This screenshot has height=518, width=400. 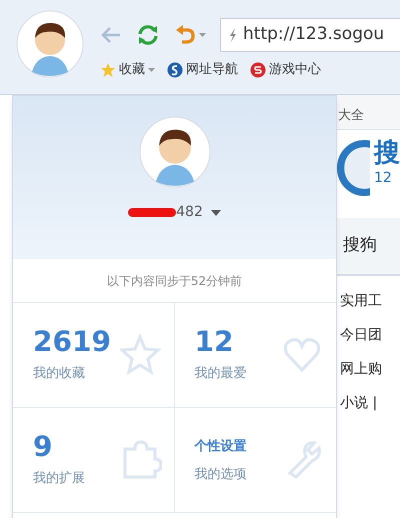 I want to click on username-button: 482, so click(x=174, y=212).